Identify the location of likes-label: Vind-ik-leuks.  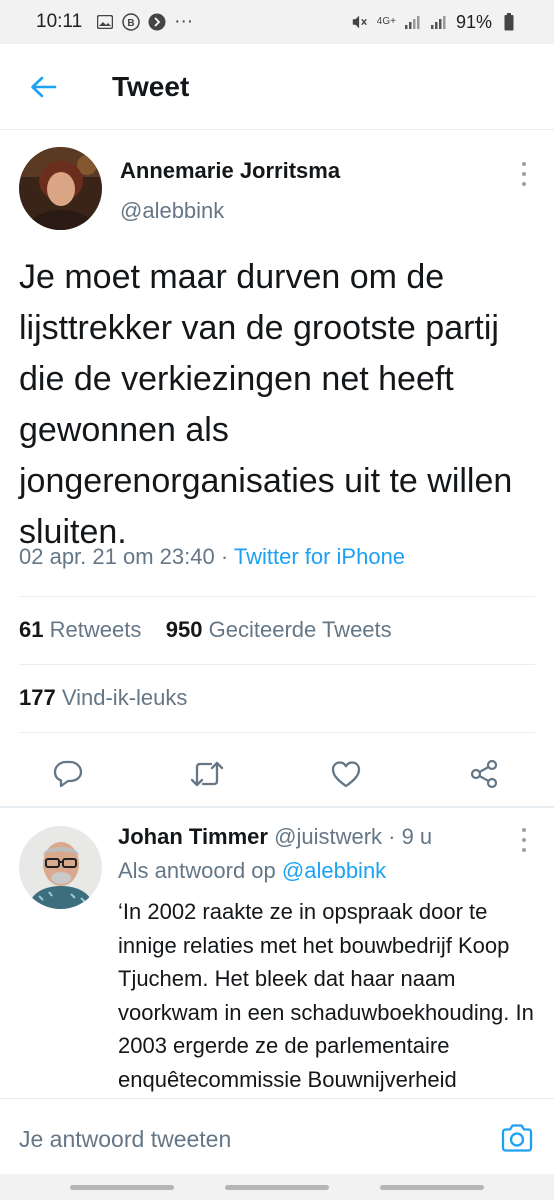
(124, 697).